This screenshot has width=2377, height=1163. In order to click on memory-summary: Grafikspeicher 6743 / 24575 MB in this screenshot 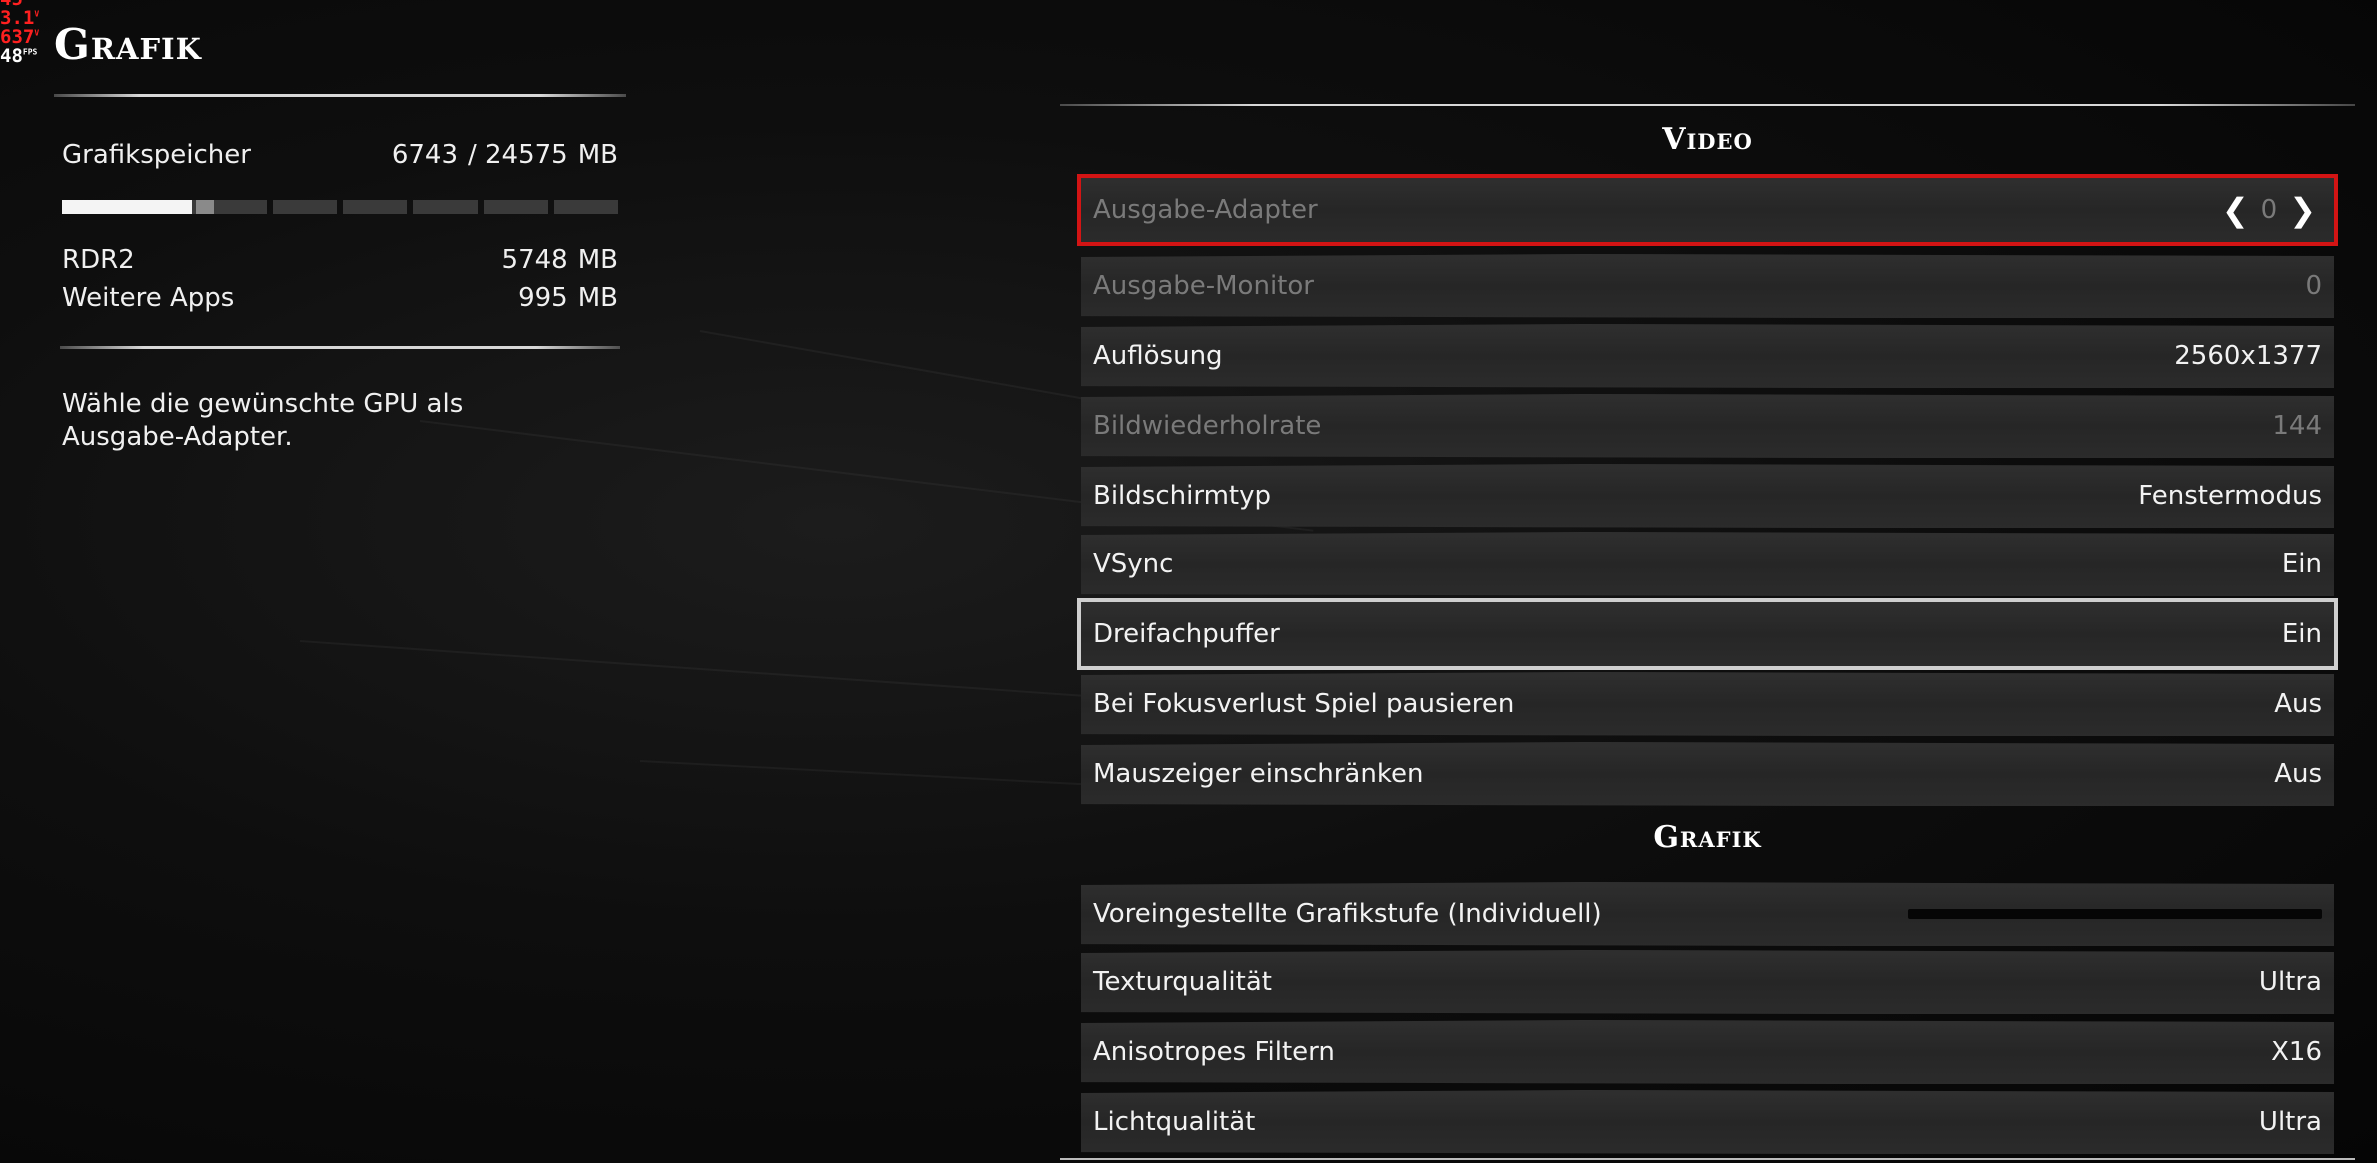, I will do `click(340, 155)`.